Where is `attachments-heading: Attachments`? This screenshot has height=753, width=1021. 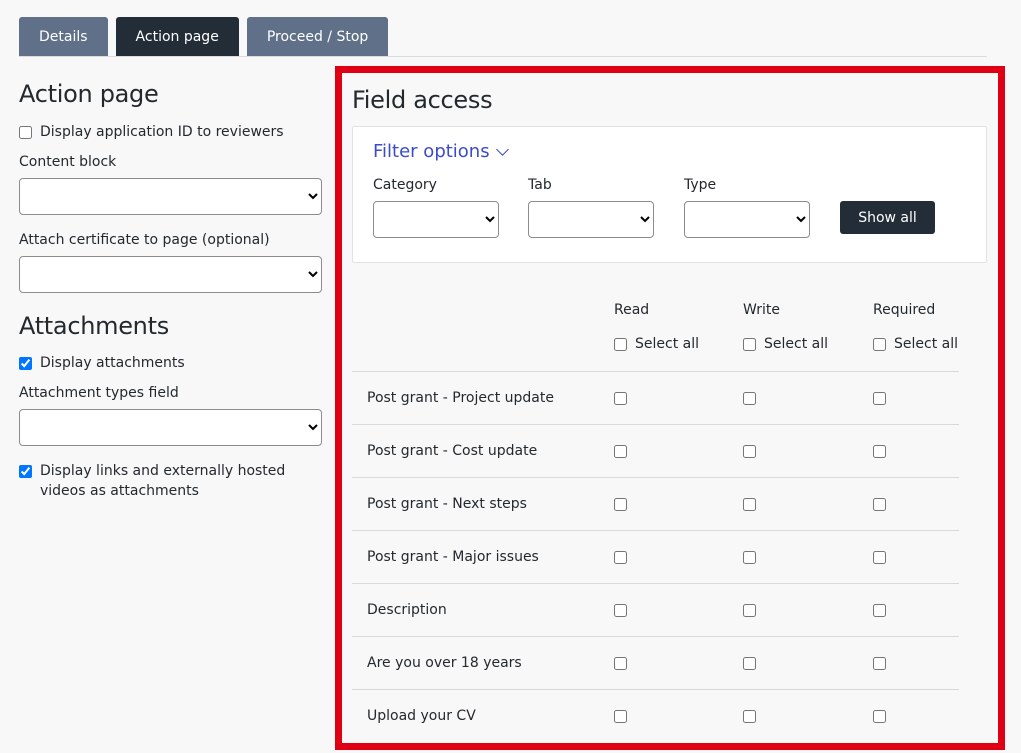 attachments-heading: Attachments is located at coordinates (94, 326).